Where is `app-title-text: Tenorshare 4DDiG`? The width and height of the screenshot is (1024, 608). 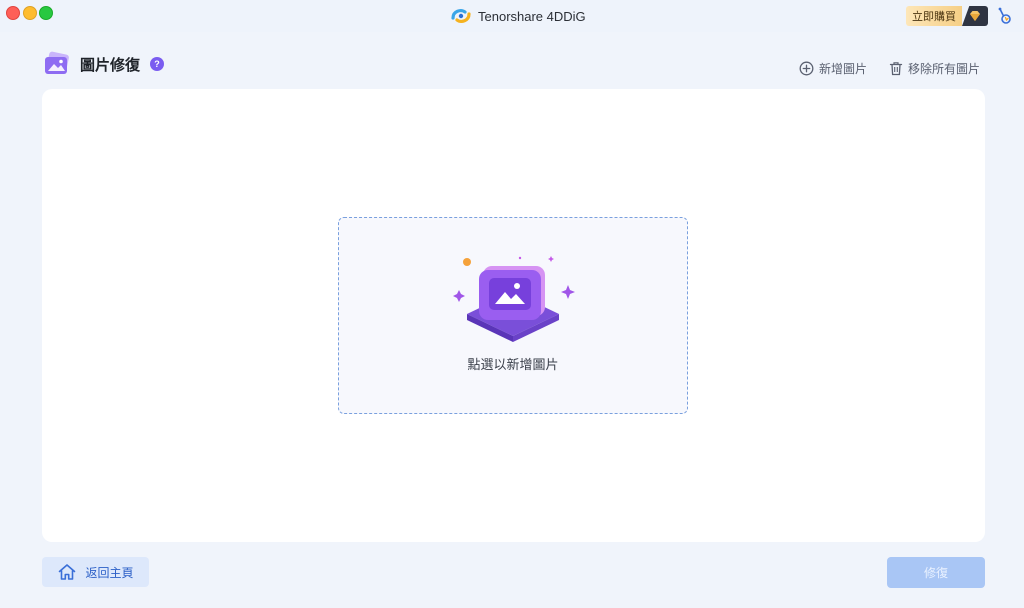 app-title-text: Tenorshare 4DDiG is located at coordinates (532, 16).